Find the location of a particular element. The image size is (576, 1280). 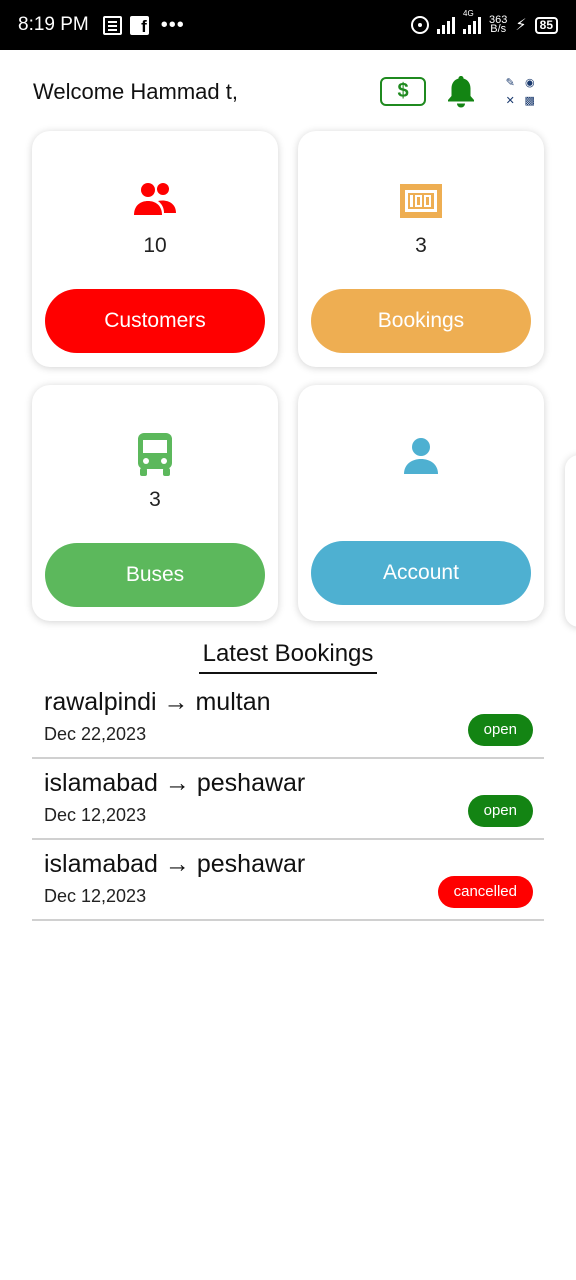

customers-card: 10 Customers is located at coordinates (155, 249).